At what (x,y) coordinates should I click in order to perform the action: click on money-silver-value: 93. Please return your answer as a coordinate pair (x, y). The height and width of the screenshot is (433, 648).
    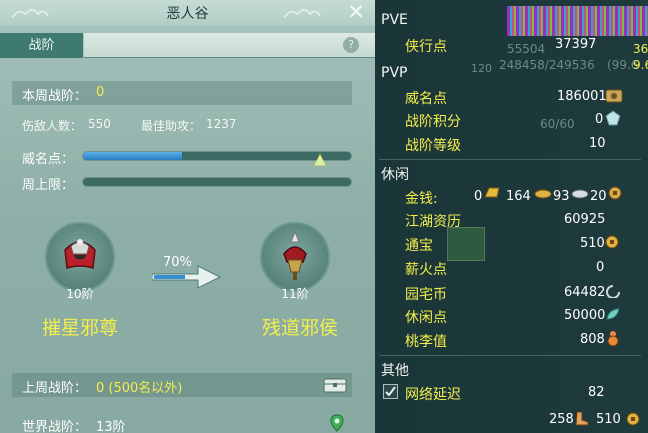
    Looking at the image, I should click on (561, 196).